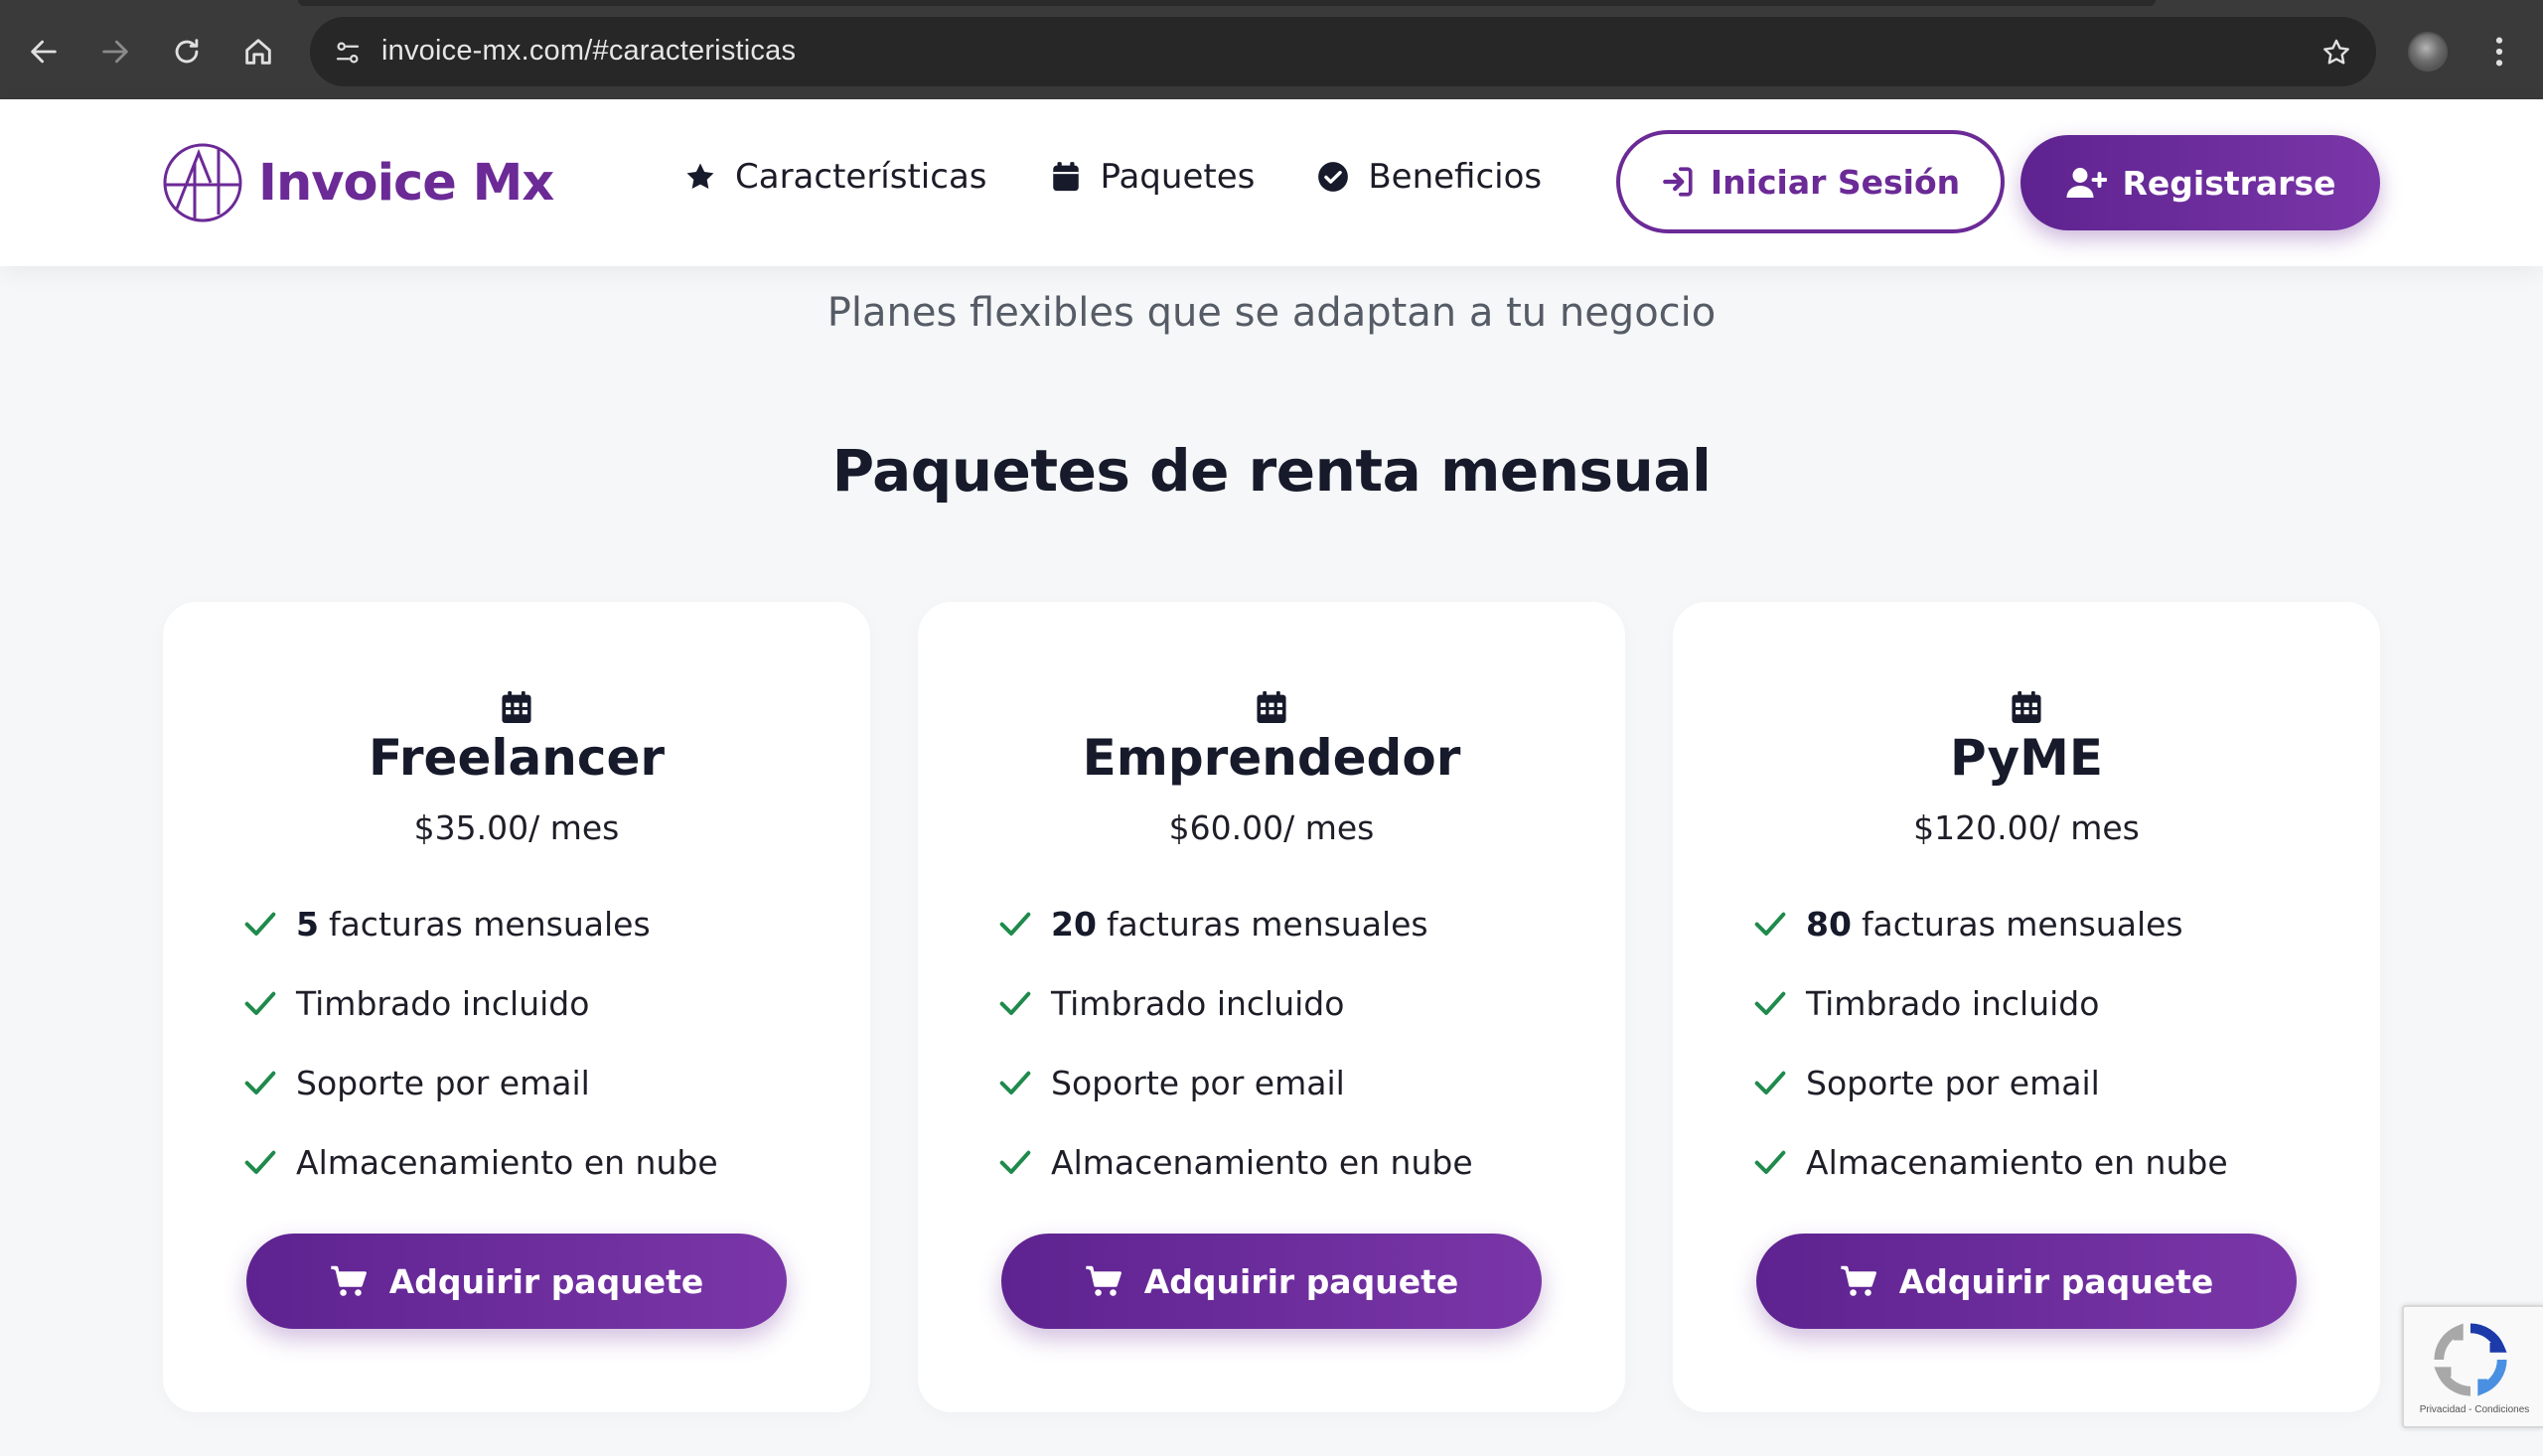 The width and height of the screenshot is (2543, 1456). I want to click on star-outline-icon, so click(2336, 52).